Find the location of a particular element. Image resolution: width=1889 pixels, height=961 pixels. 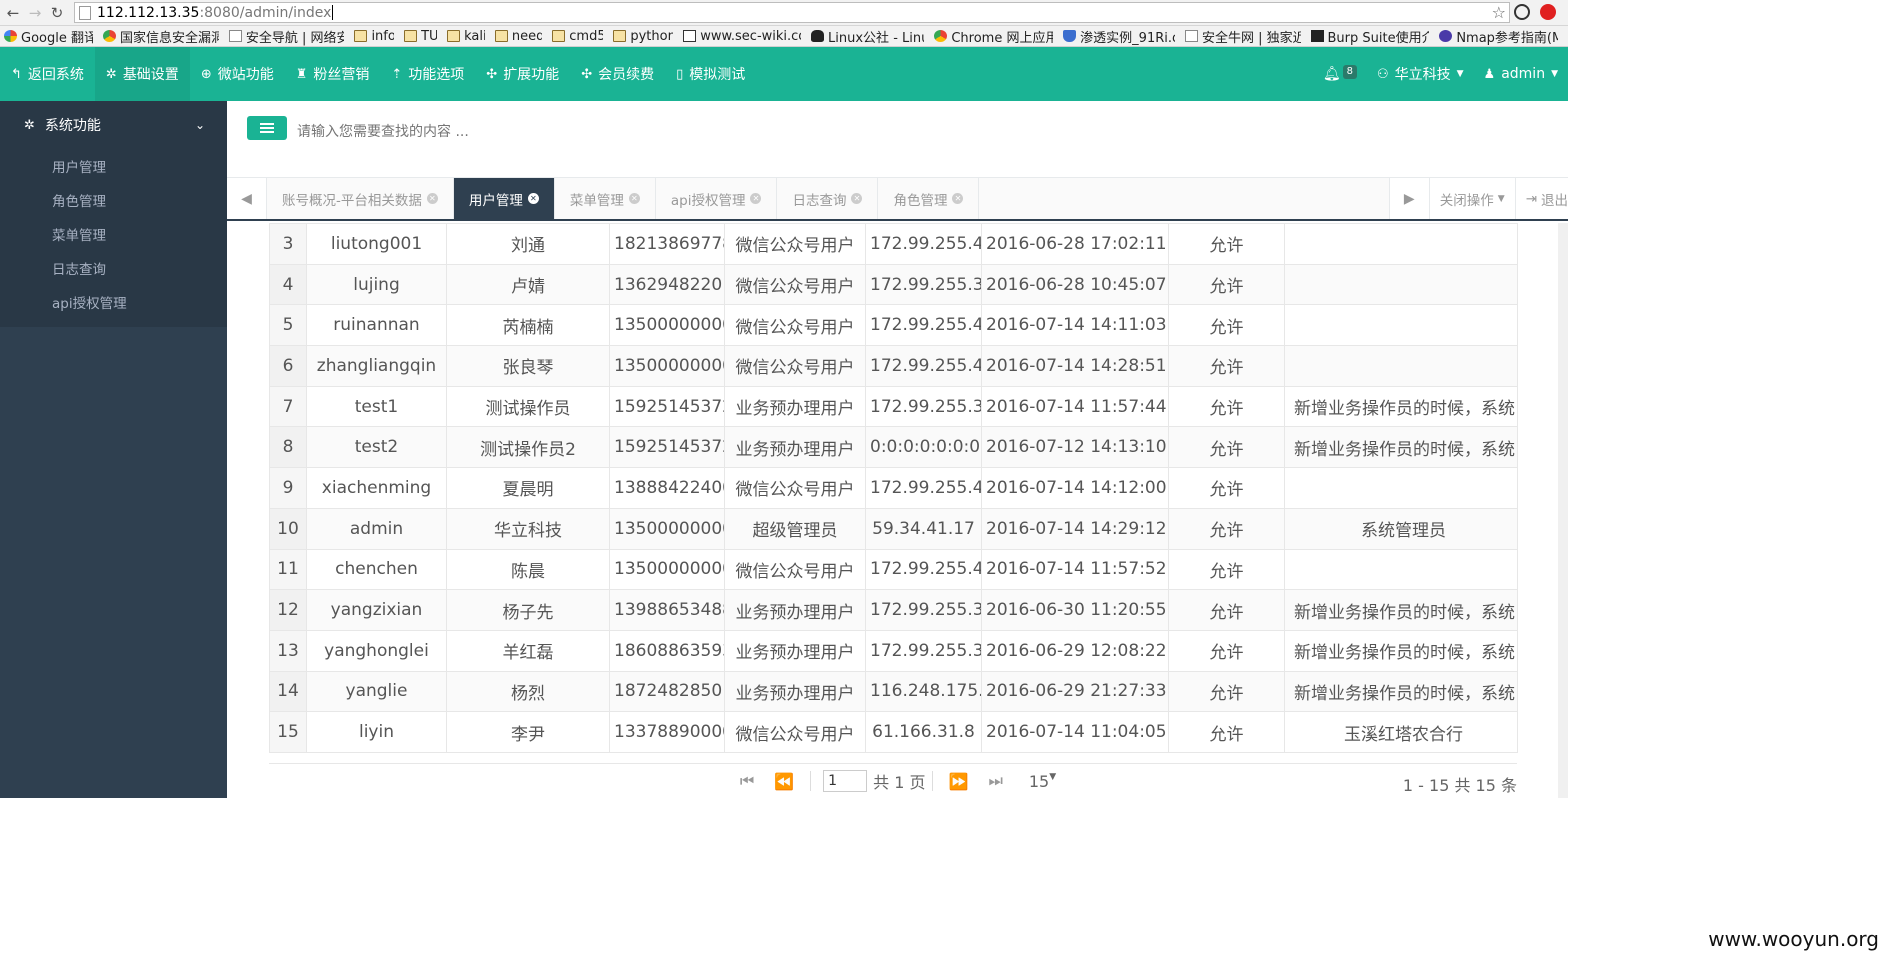

realname-cell: 杨烈 is located at coordinates (528, 691).